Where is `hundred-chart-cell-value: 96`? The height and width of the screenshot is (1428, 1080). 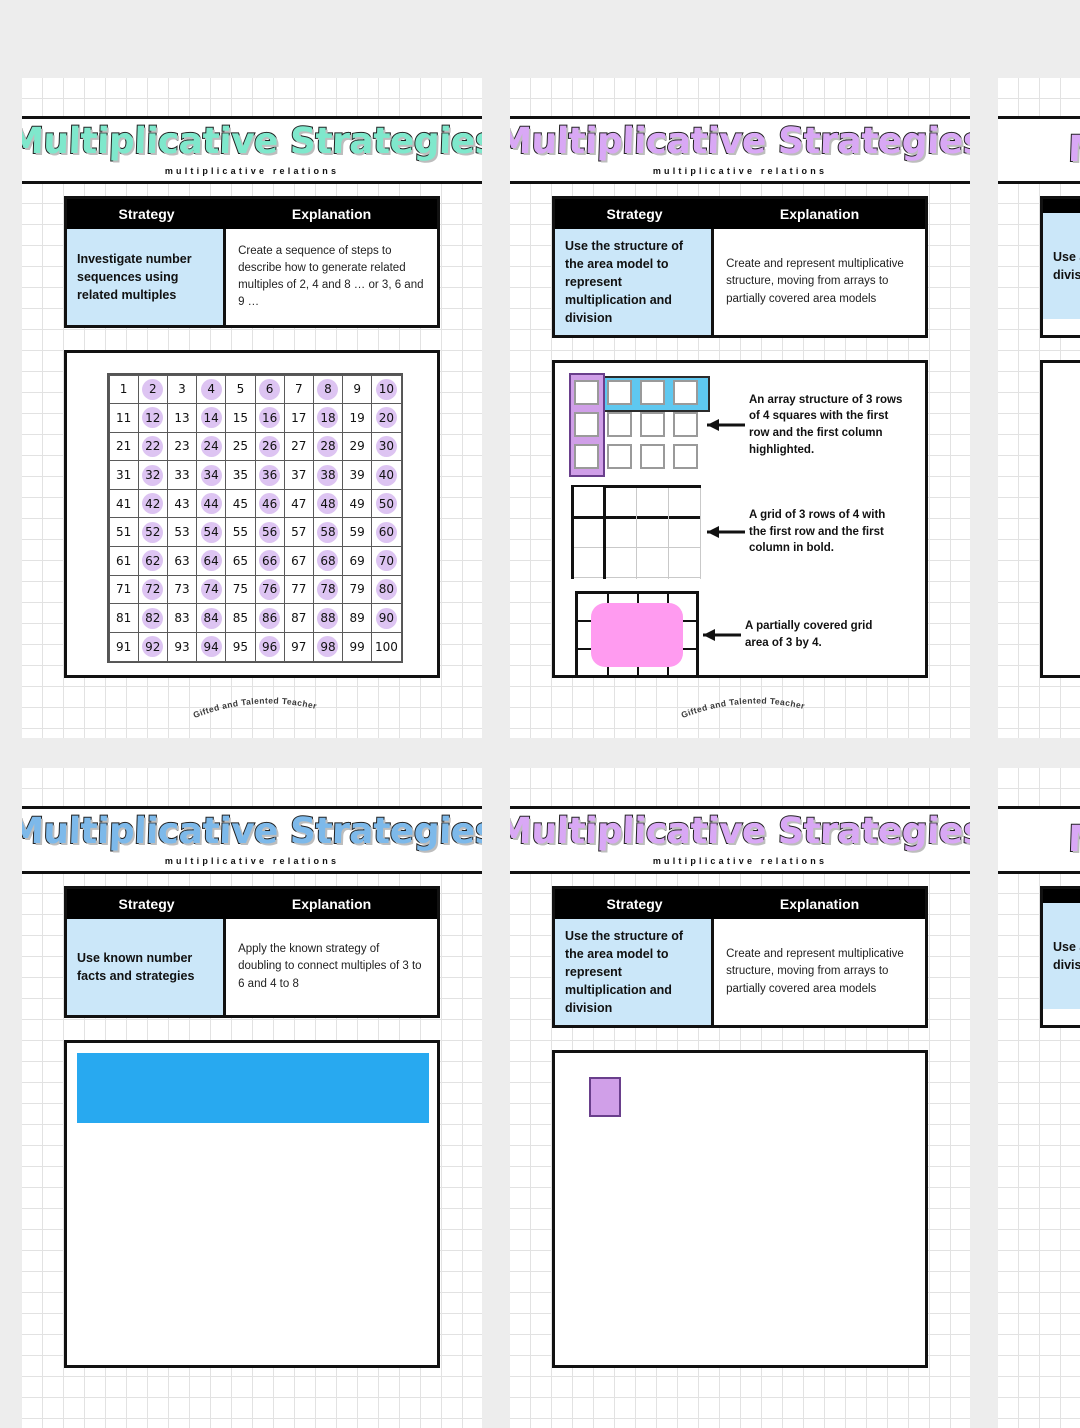
hundred-chart-cell-value: 96 is located at coordinates (269, 646).